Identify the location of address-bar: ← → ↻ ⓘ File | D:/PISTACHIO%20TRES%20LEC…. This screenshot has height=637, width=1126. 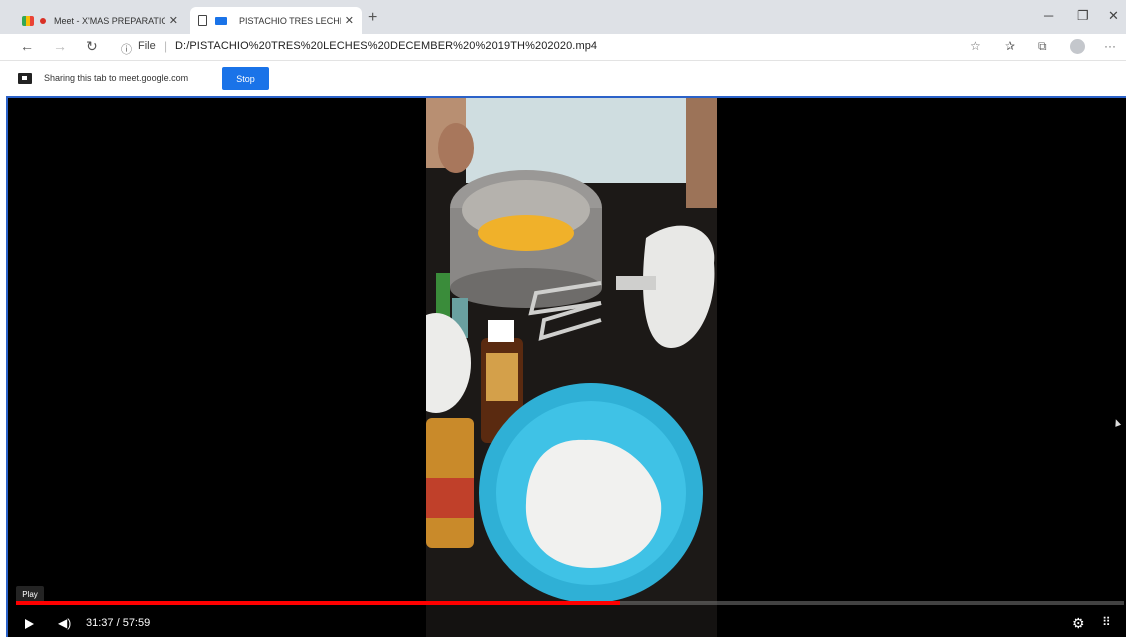
(563, 47).